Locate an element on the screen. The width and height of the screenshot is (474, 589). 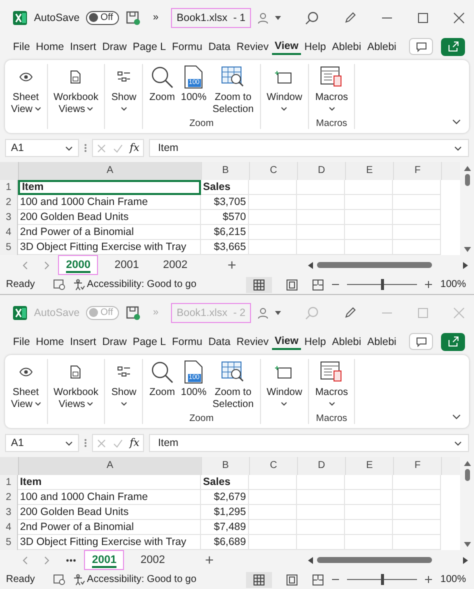
table-cell: $1,295 is located at coordinates (225, 512).